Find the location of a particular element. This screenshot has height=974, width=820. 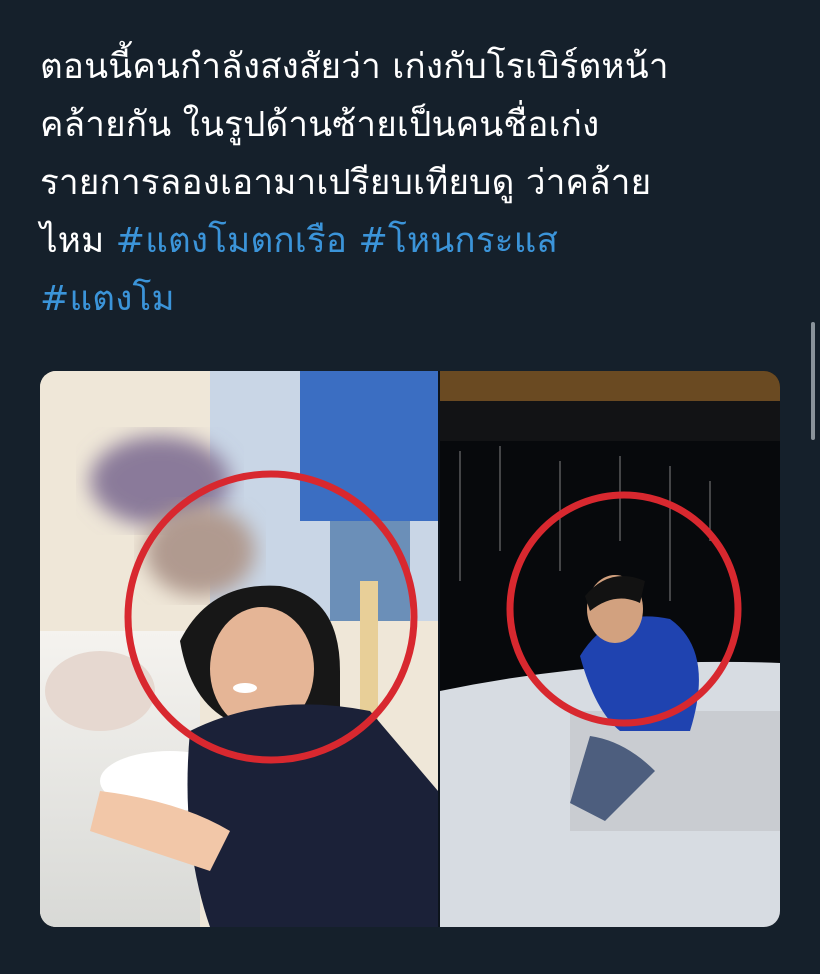

tweet-line-4: ไหม #แตงโมตกเรือ #โหนกระแส is located at coordinates (410, 241).